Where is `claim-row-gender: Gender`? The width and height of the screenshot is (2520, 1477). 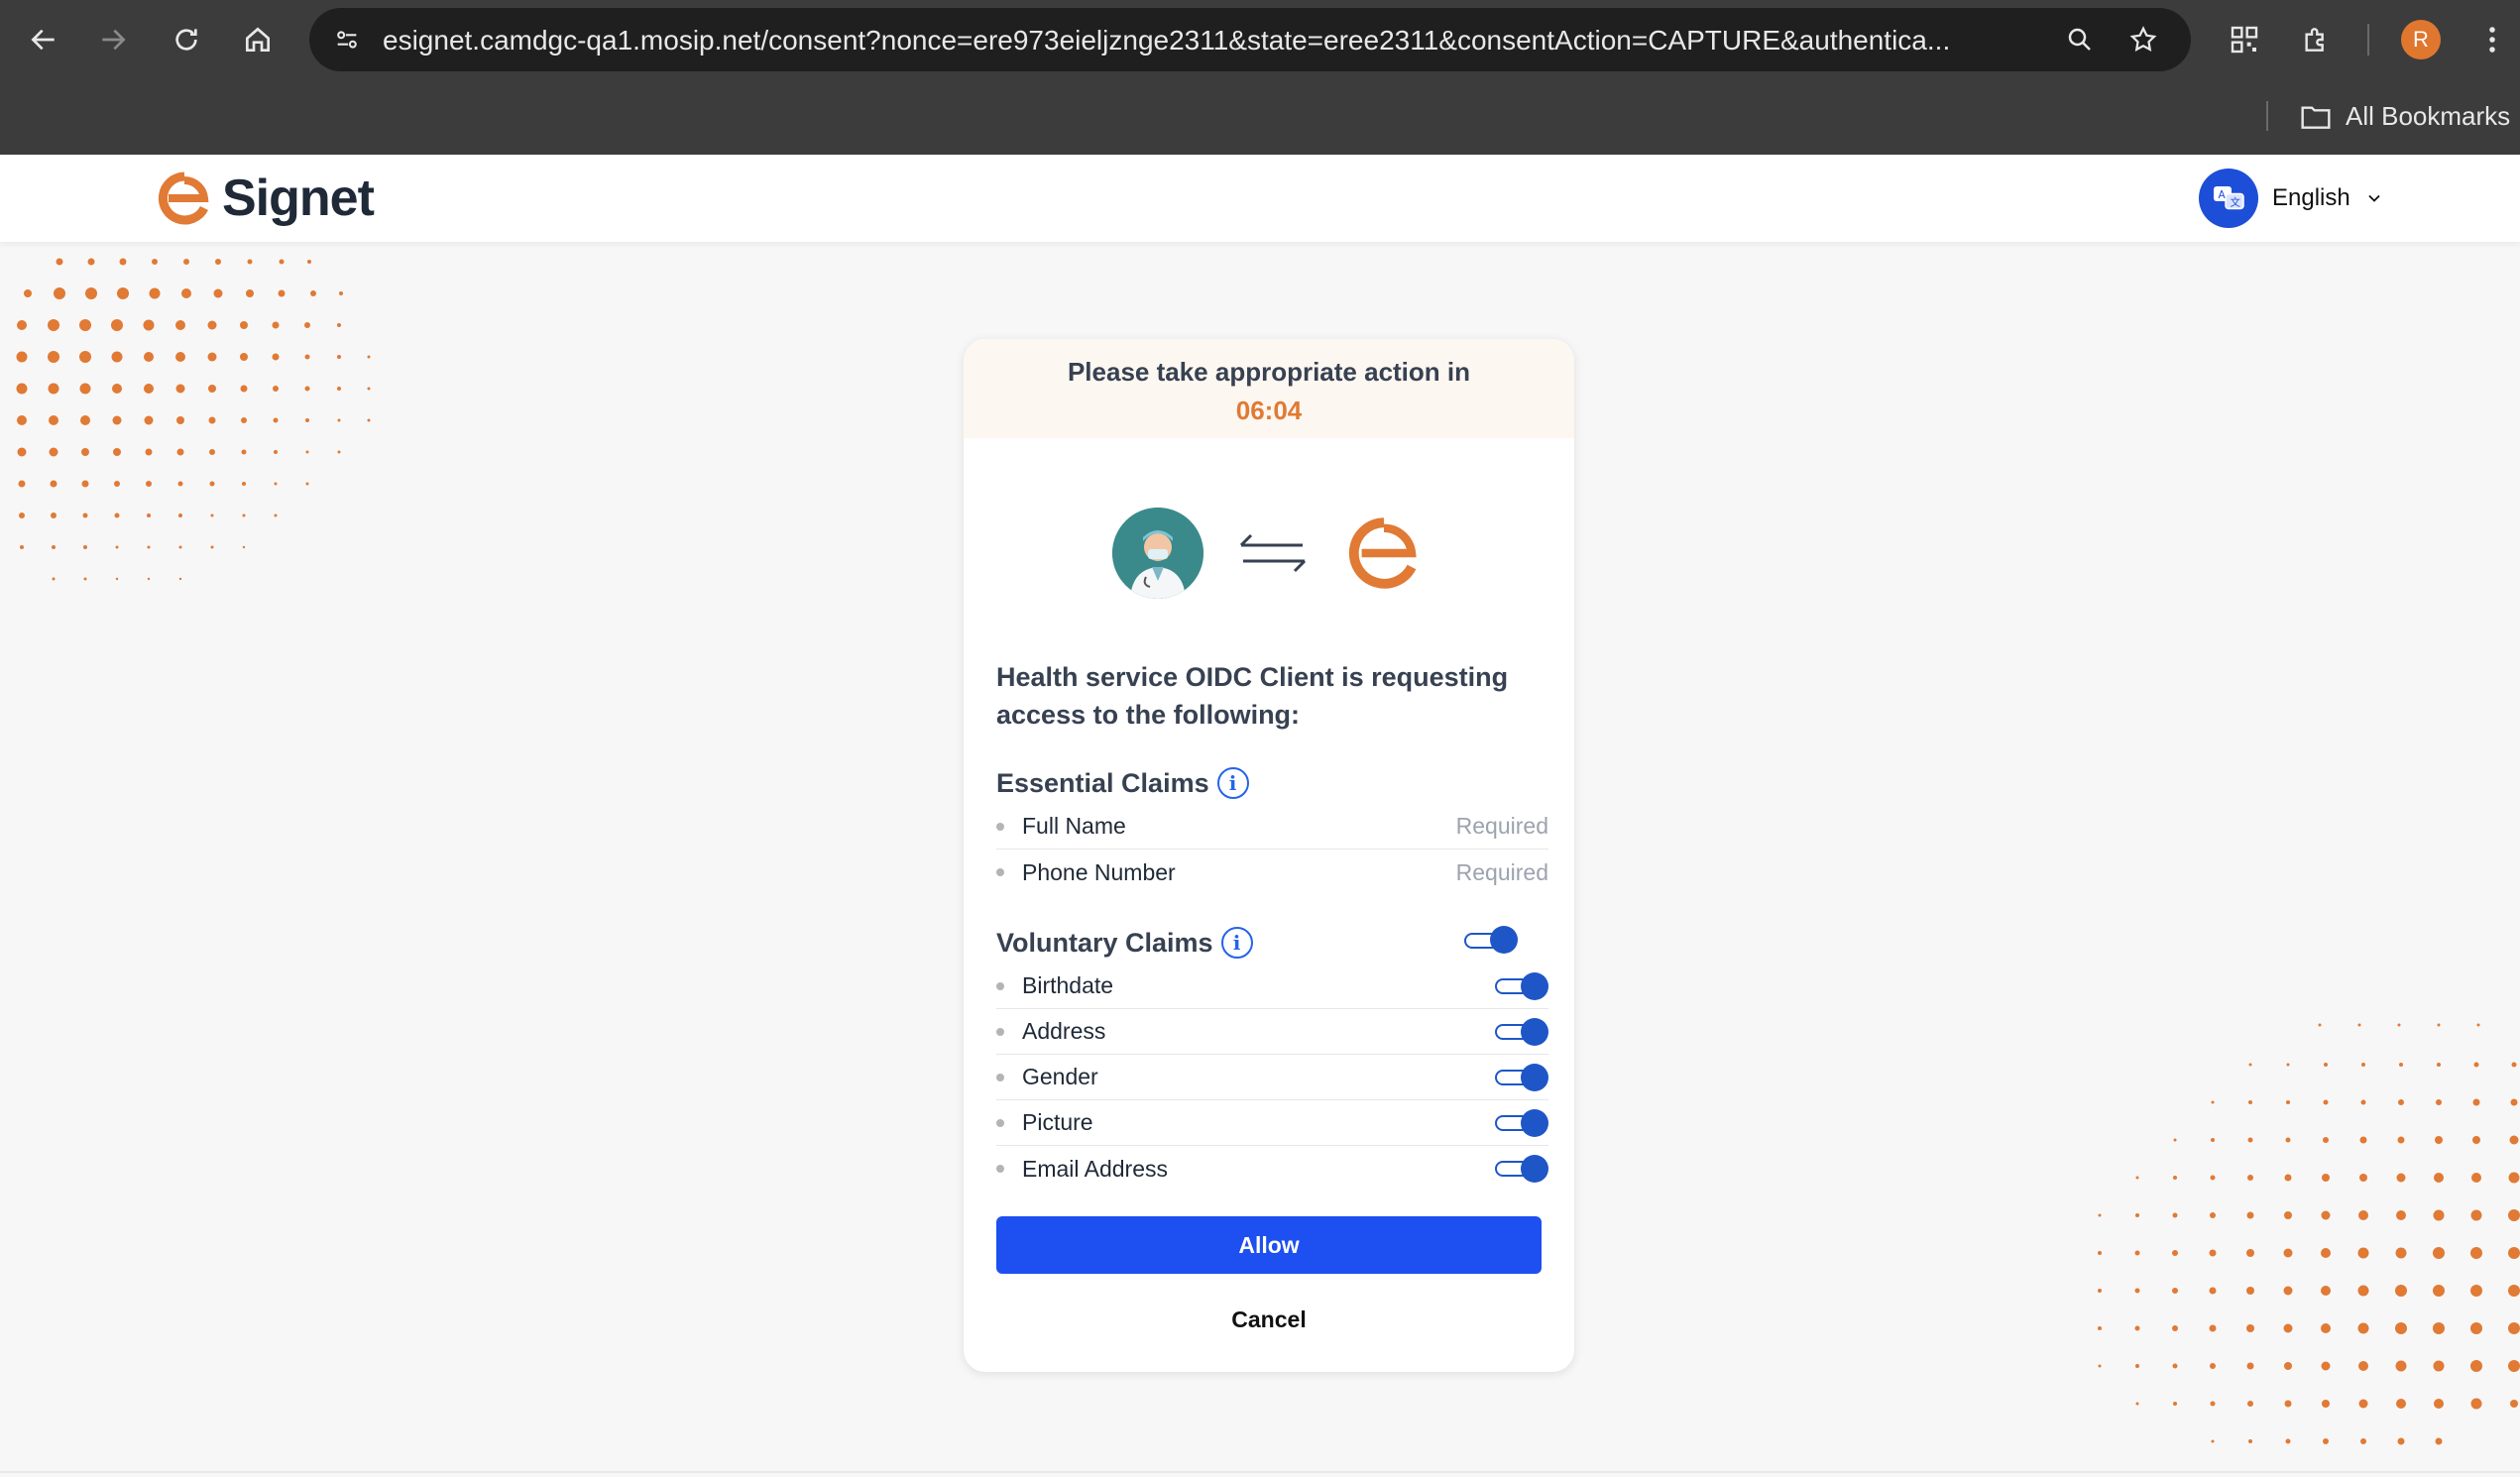 claim-row-gender: Gender is located at coordinates (1272, 1078).